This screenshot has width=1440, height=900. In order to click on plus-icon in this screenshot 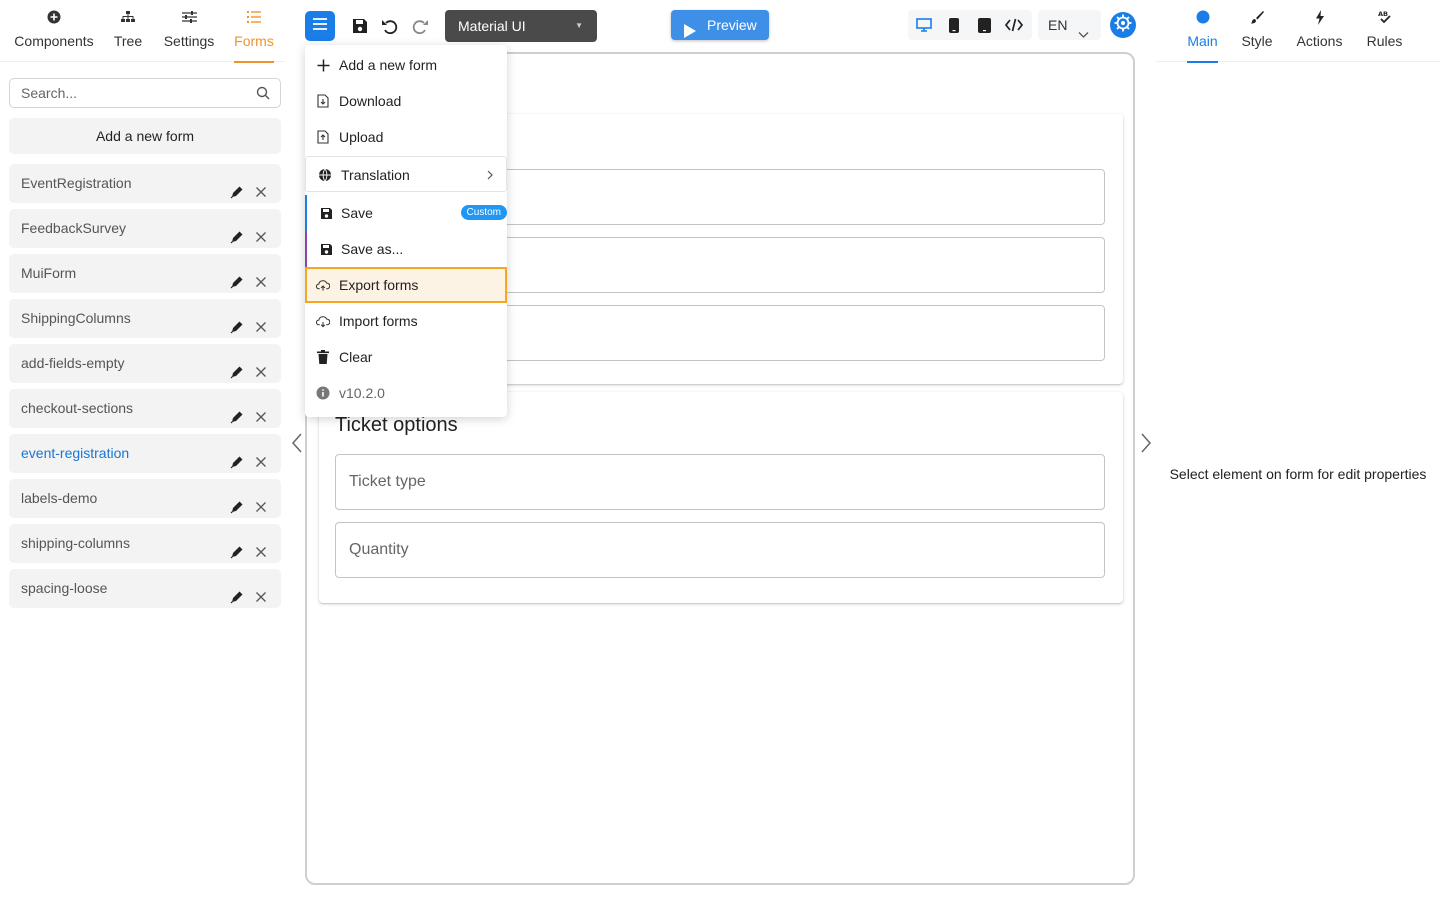, I will do `click(323, 65)`.